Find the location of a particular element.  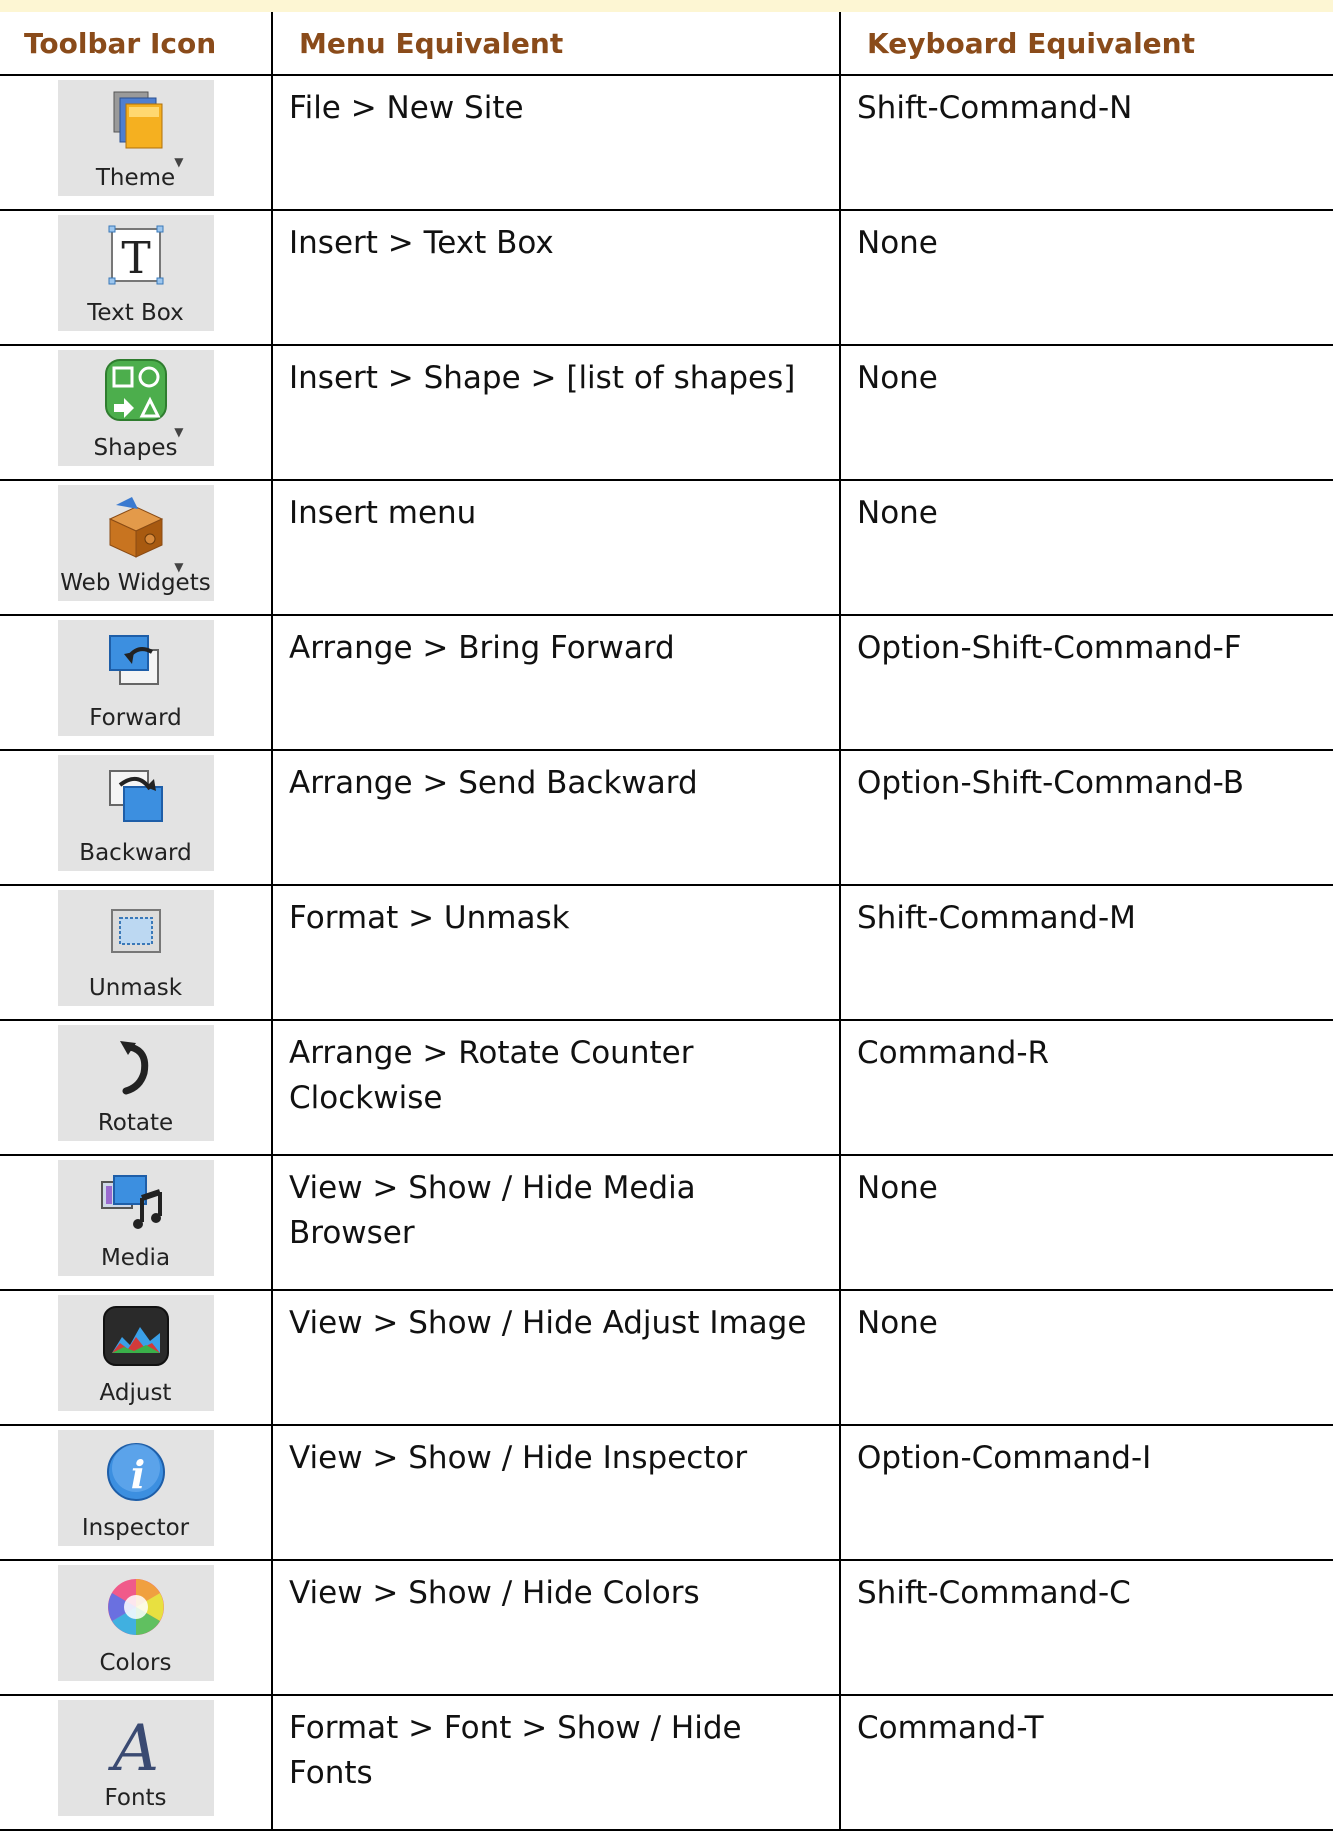

backward-toolbar-button: Backward is located at coordinates (135, 813).